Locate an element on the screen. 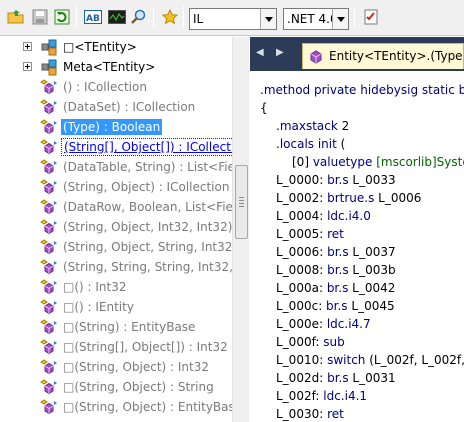  tab-method-disassembly: Entity<TEntity>.(Type) is located at coordinates (383, 56).